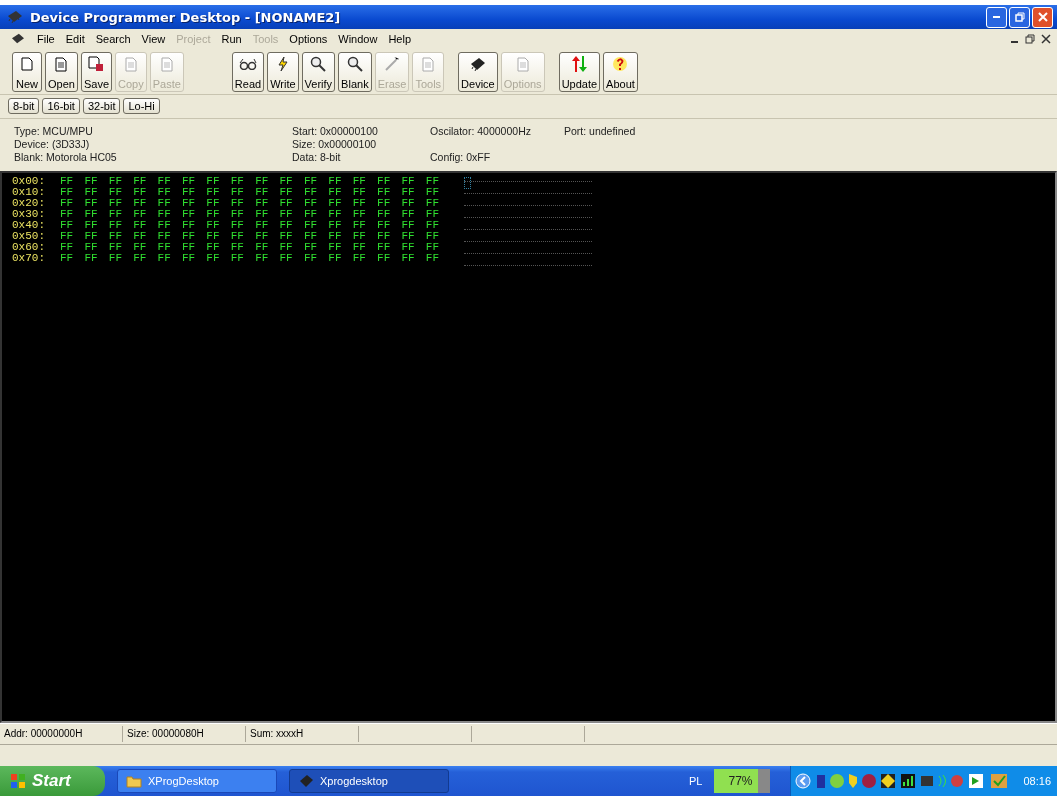 The image size is (1057, 796). I want to click on toolbar-button: Device, so click(478, 72).